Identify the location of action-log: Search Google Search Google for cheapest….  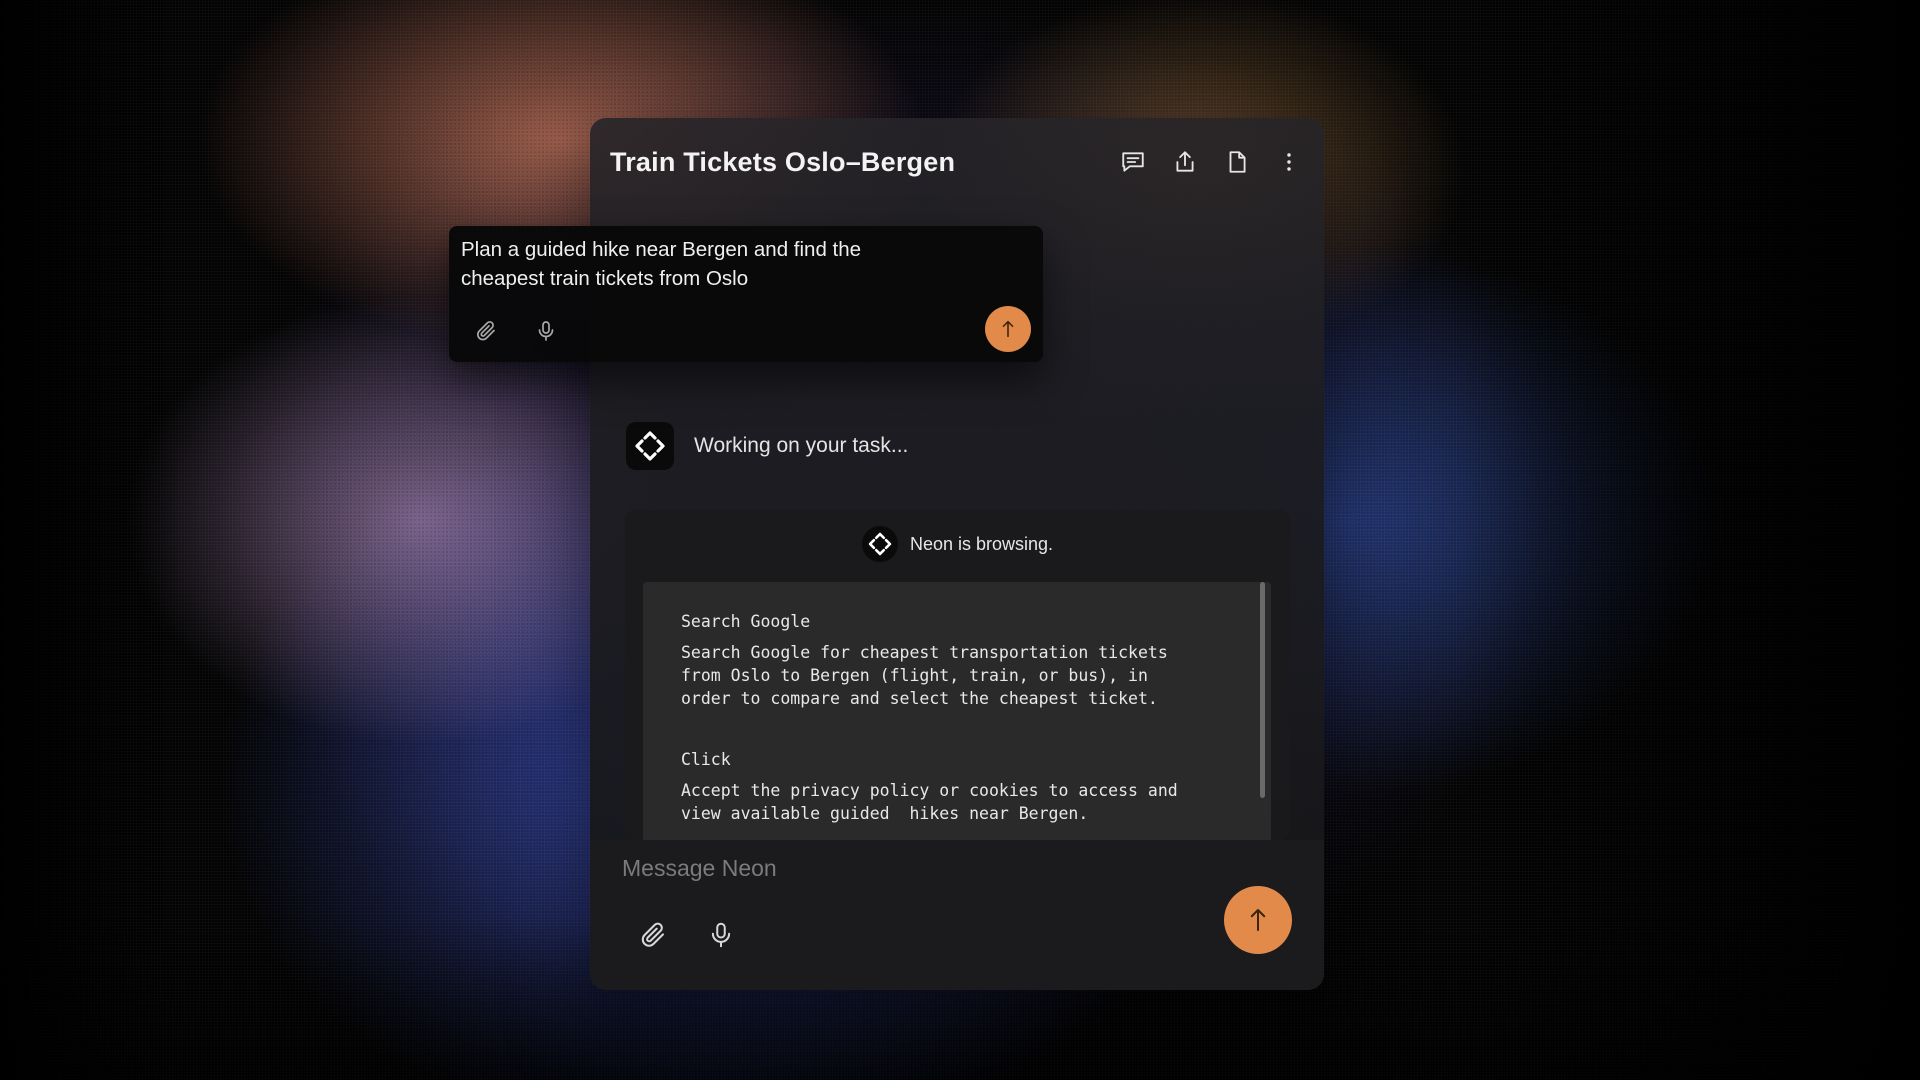
(957, 711).